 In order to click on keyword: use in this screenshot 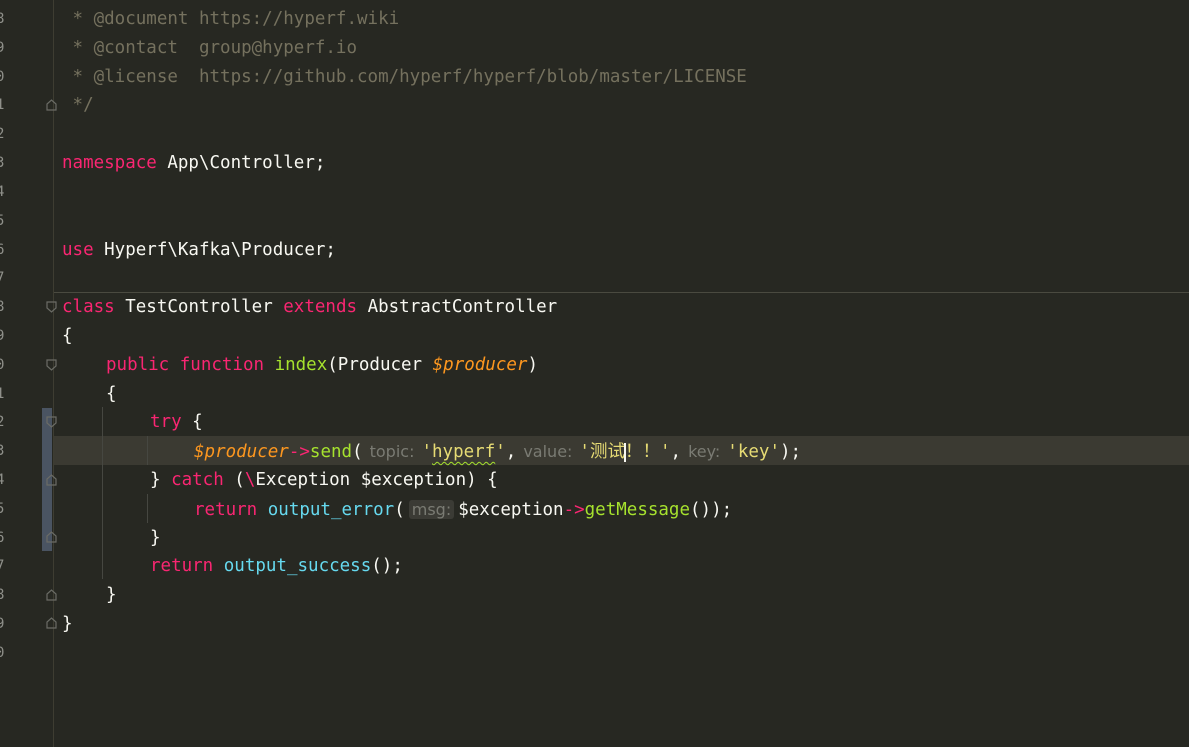, I will do `click(78, 250)`.